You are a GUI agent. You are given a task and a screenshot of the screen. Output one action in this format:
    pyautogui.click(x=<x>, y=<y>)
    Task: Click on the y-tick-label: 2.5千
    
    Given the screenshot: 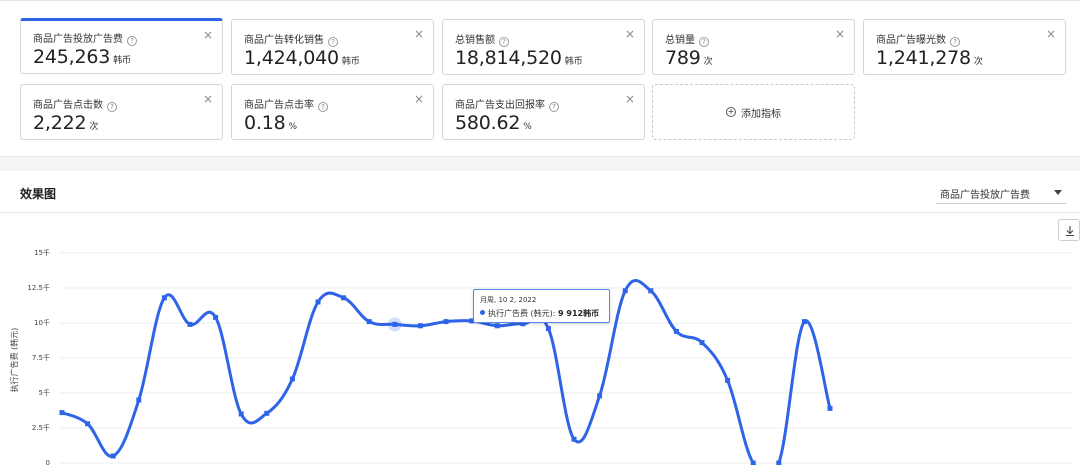 What is the action you would take?
    pyautogui.click(x=41, y=427)
    